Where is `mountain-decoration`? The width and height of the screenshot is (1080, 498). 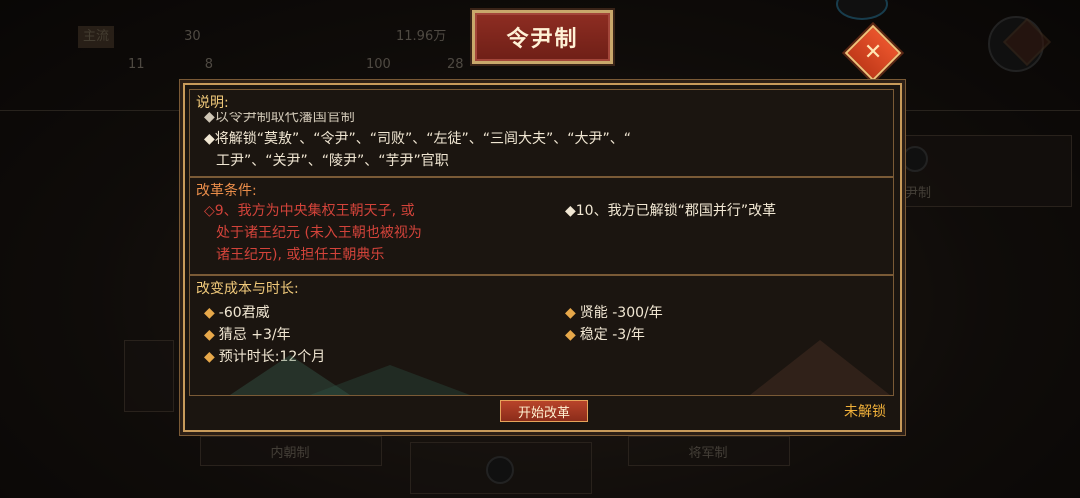
mountain-decoration is located at coordinates (390, 380).